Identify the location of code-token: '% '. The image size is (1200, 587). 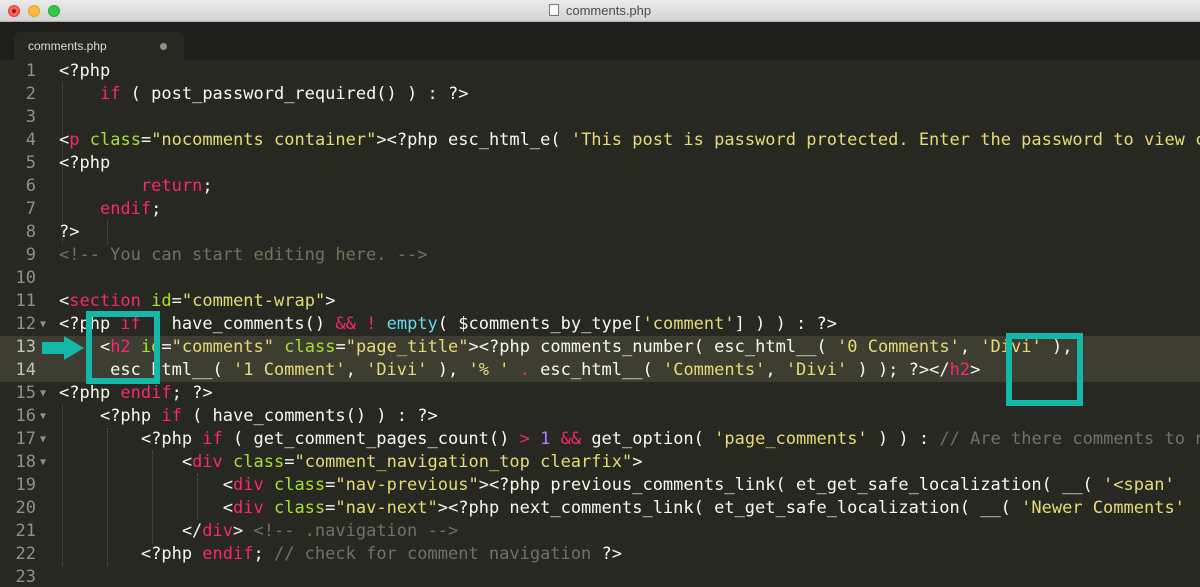
(489, 370).